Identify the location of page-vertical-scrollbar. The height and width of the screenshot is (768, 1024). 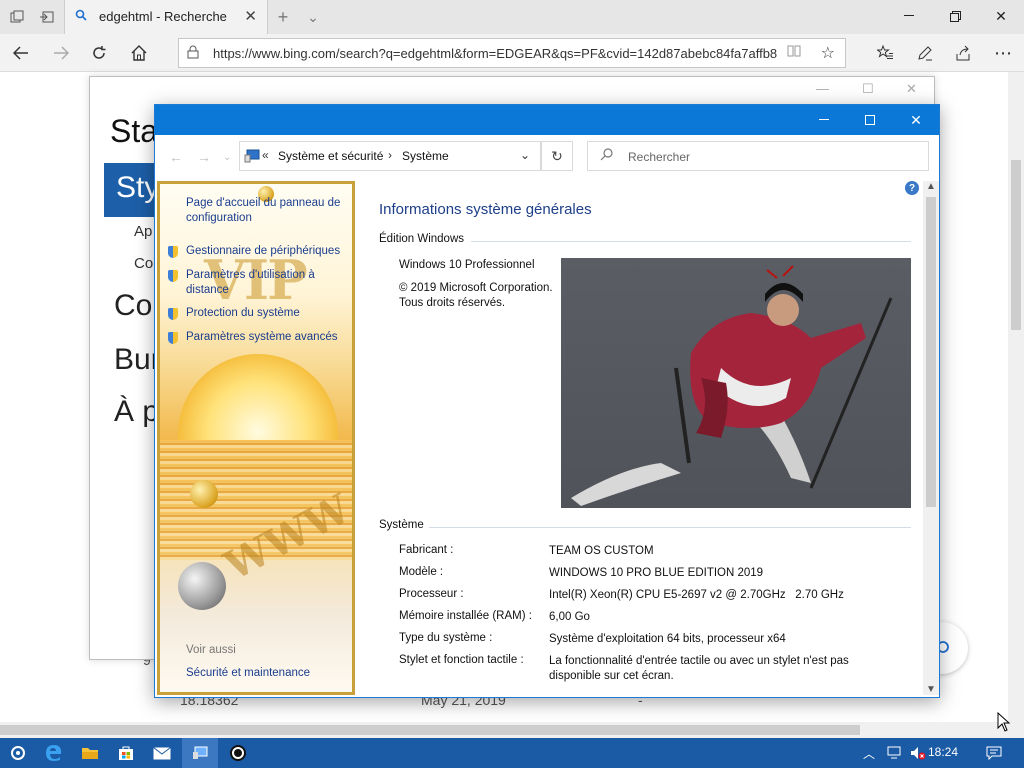
(1016, 397).